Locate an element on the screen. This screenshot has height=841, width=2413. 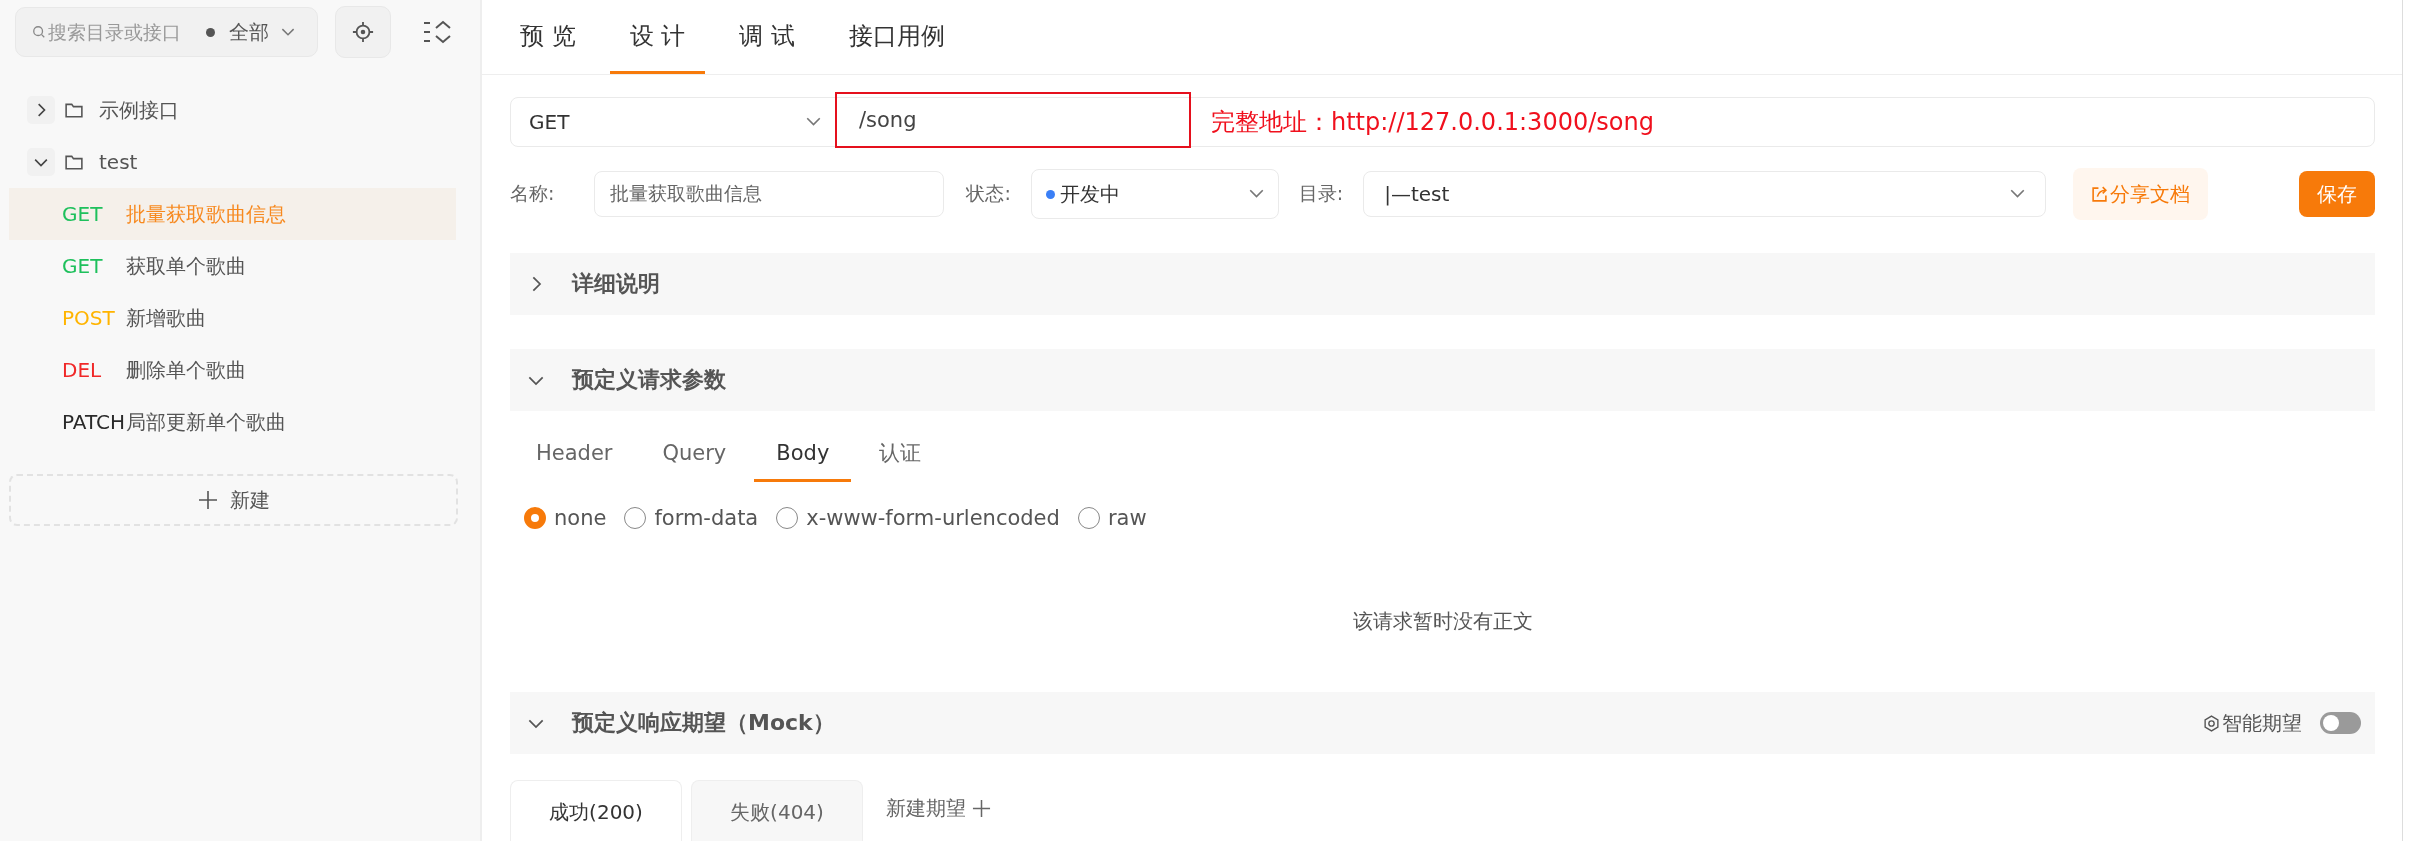
api-item: DEL 删除单个歌曲 is located at coordinates (232, 370).